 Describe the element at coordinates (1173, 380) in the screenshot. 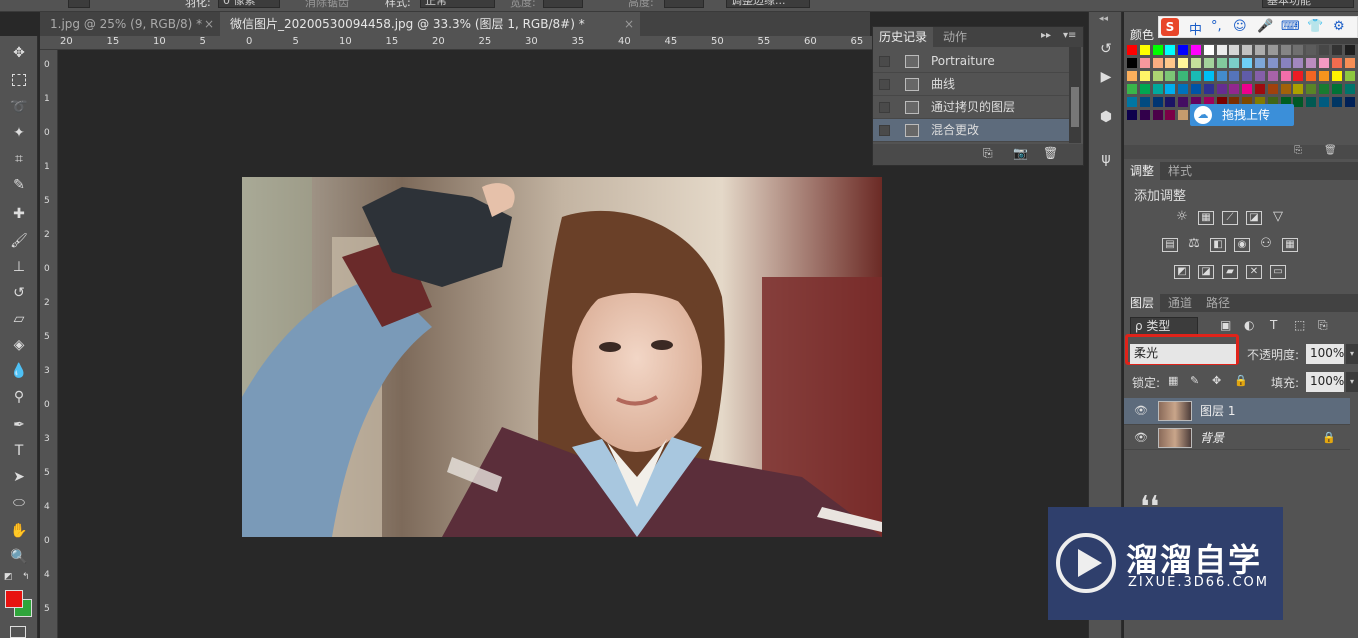

I see `lock-pixels-icon: ▦` at that location.